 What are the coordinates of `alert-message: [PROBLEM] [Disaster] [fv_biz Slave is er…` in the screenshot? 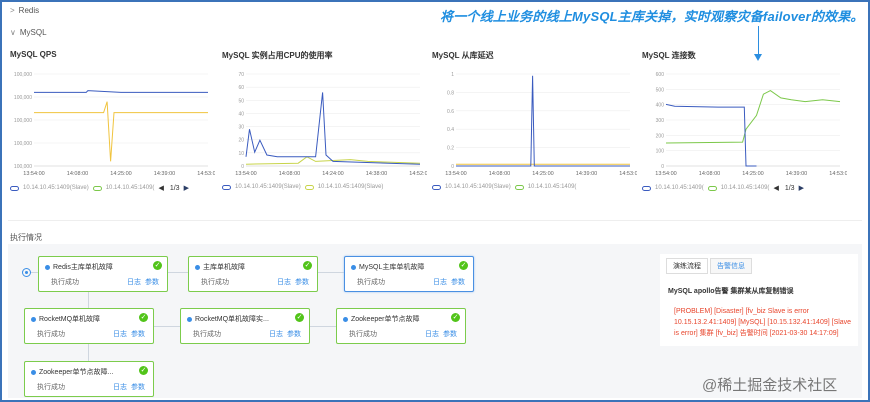 It's located at (763, 322).